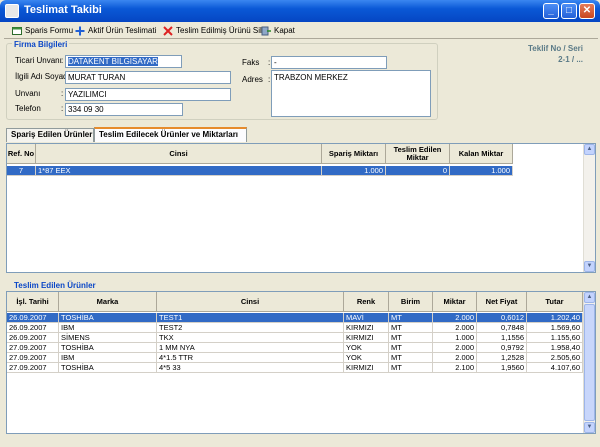 The height and width of the screenshot is (447, 600). Describe the element at coordinates (124, 109) in the screenshot. I see `telefon-input: 334 09 30` at that location.